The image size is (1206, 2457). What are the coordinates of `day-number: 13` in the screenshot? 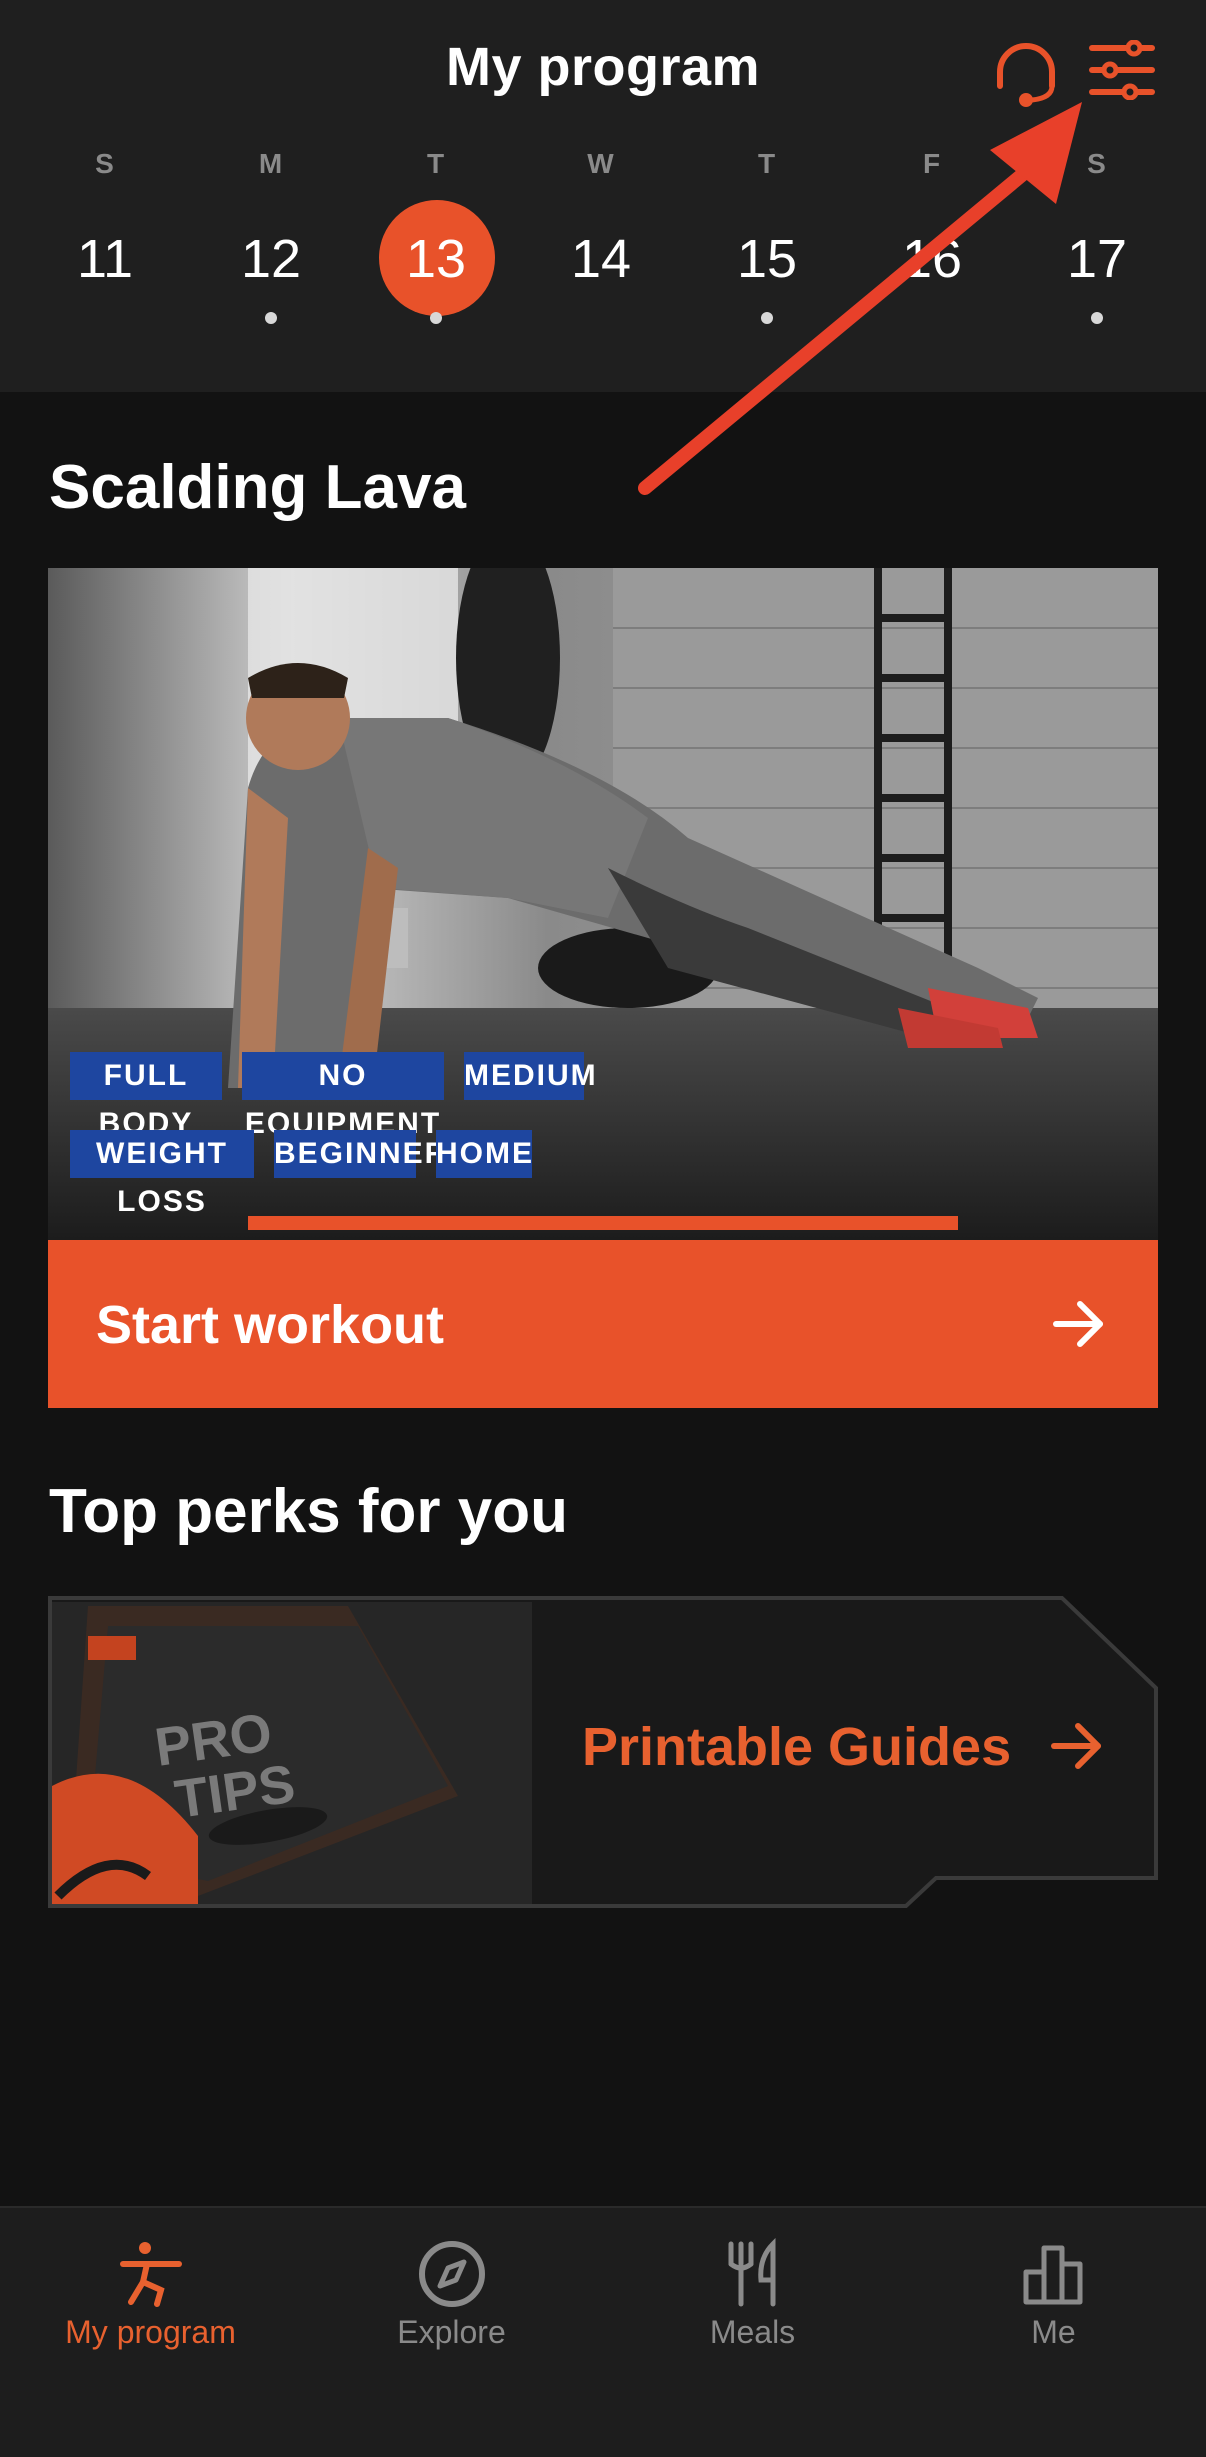 It's located at (436, 259).